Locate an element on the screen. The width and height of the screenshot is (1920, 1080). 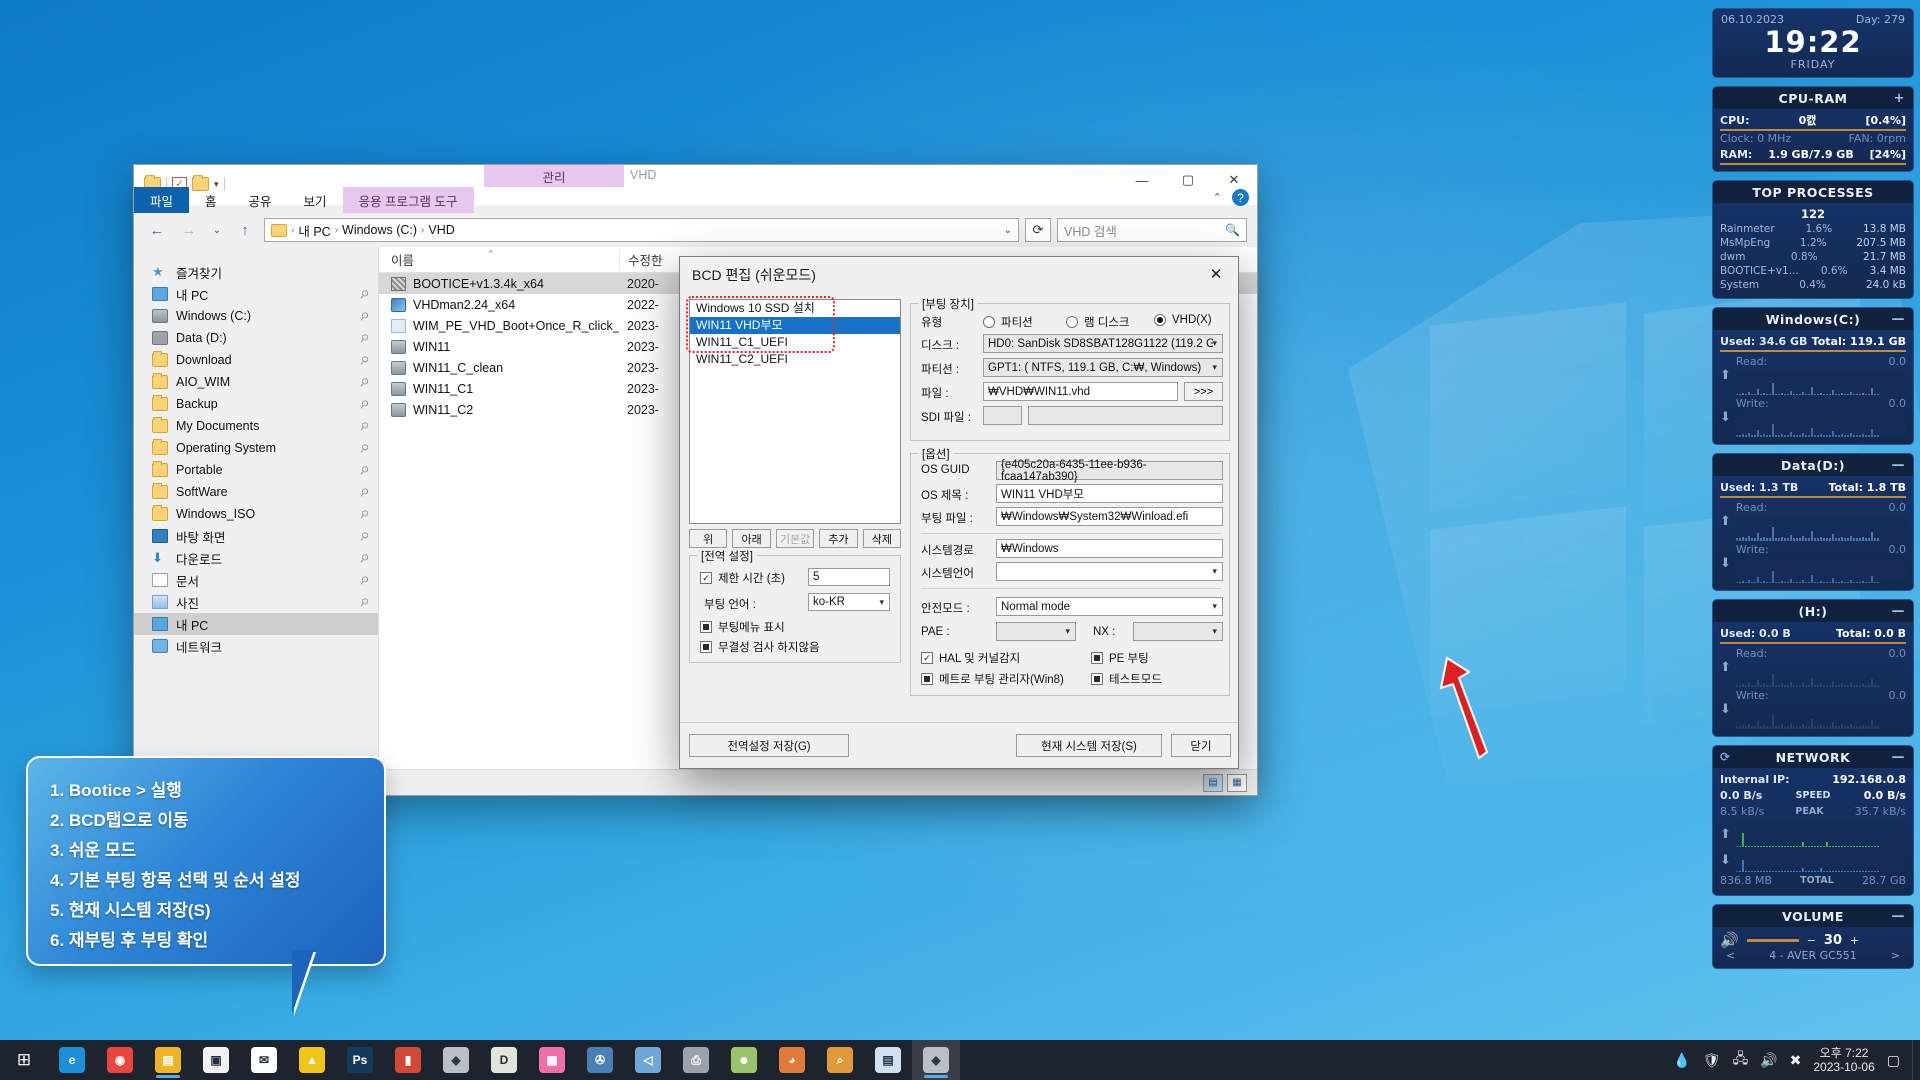
collapse-ribbon-icon: ⌃ is located at coordinates (1217, 197).